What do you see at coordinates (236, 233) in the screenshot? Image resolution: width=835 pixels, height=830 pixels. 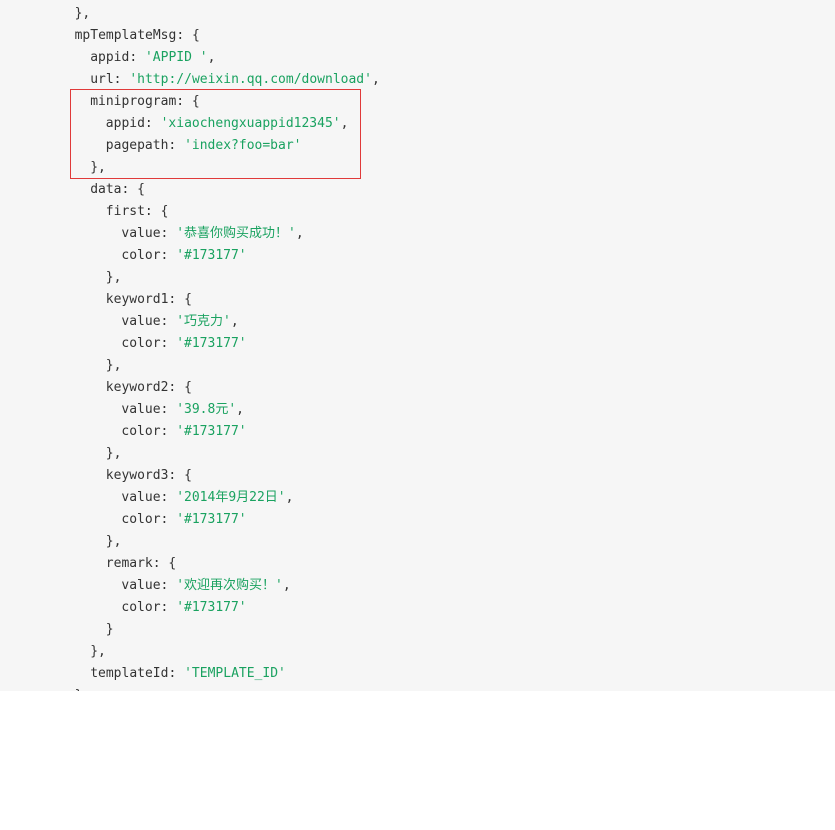 I see `string-literal: '恭喜你购买成功！'` at bounding box center [236, 233].